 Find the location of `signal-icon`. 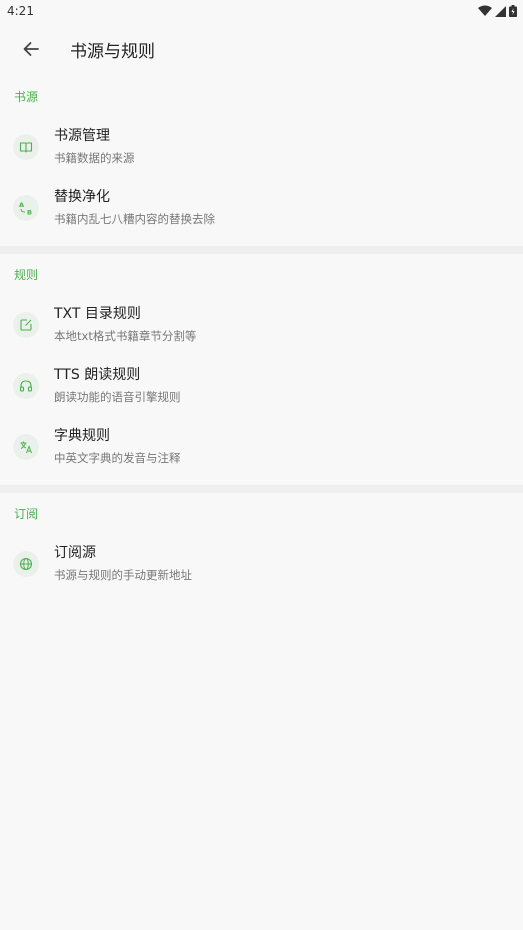

signal-icon is located at coordinates (500, 11).